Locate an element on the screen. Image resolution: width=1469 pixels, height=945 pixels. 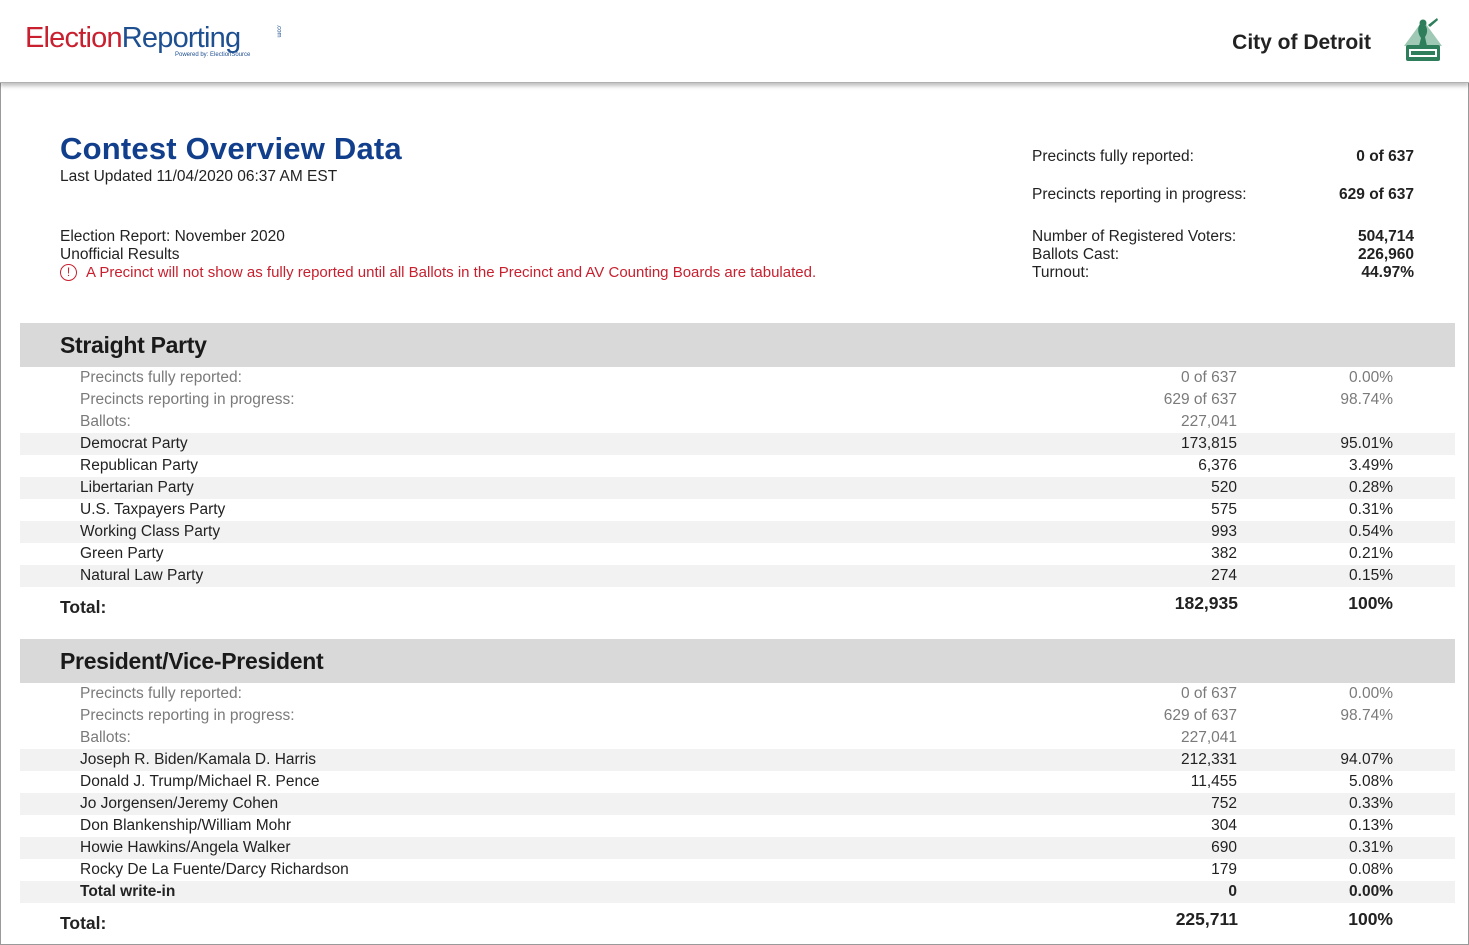
stat-label: Ballots Cast: is located at coordinates (1076, 254).